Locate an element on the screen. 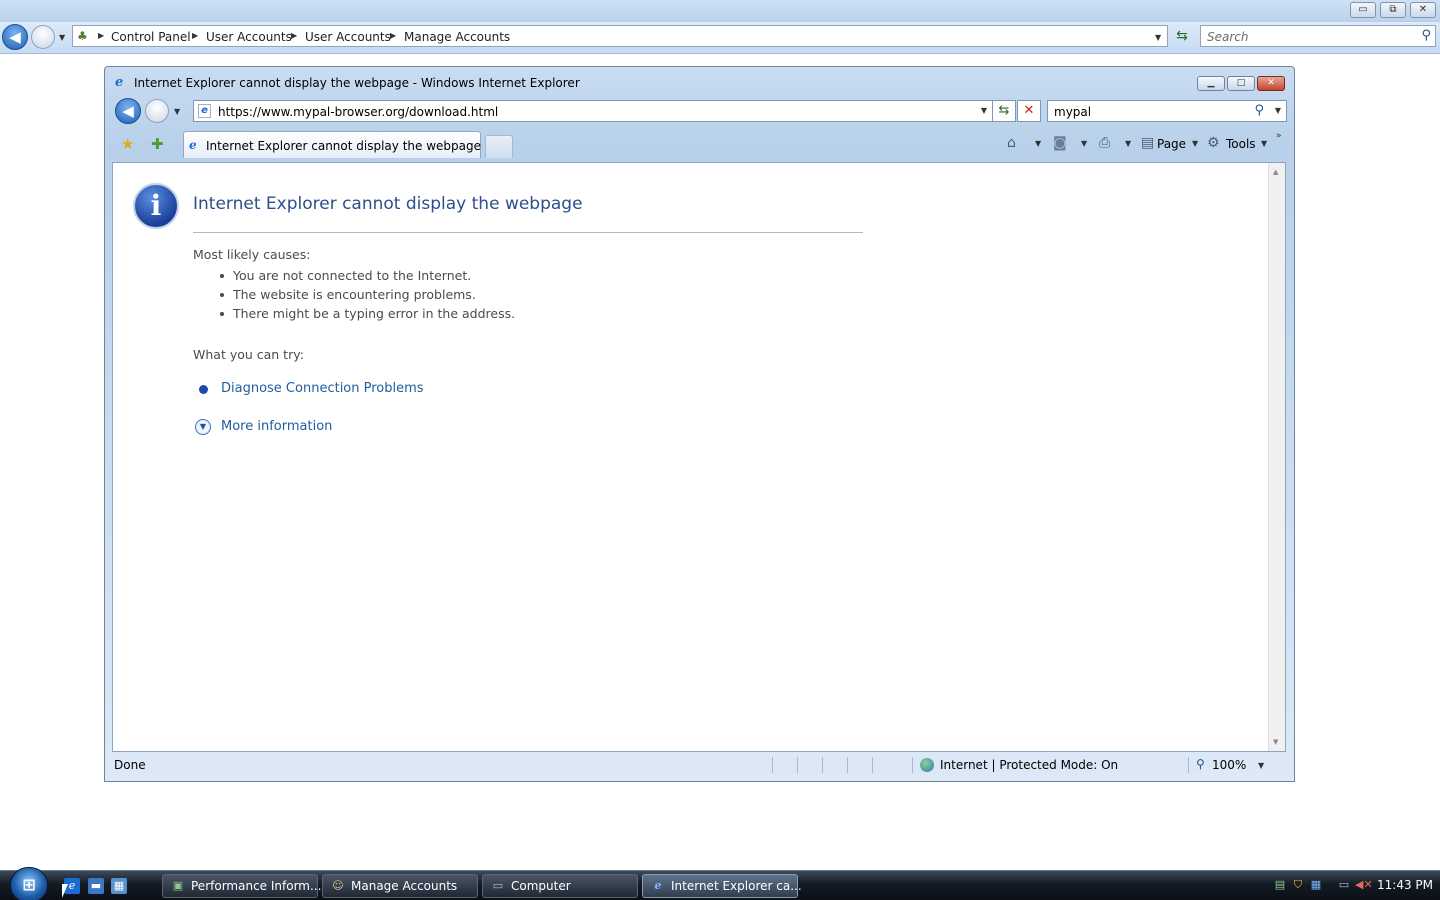  switch-windows-icon: ▦ is located at coordinates (119, 886).